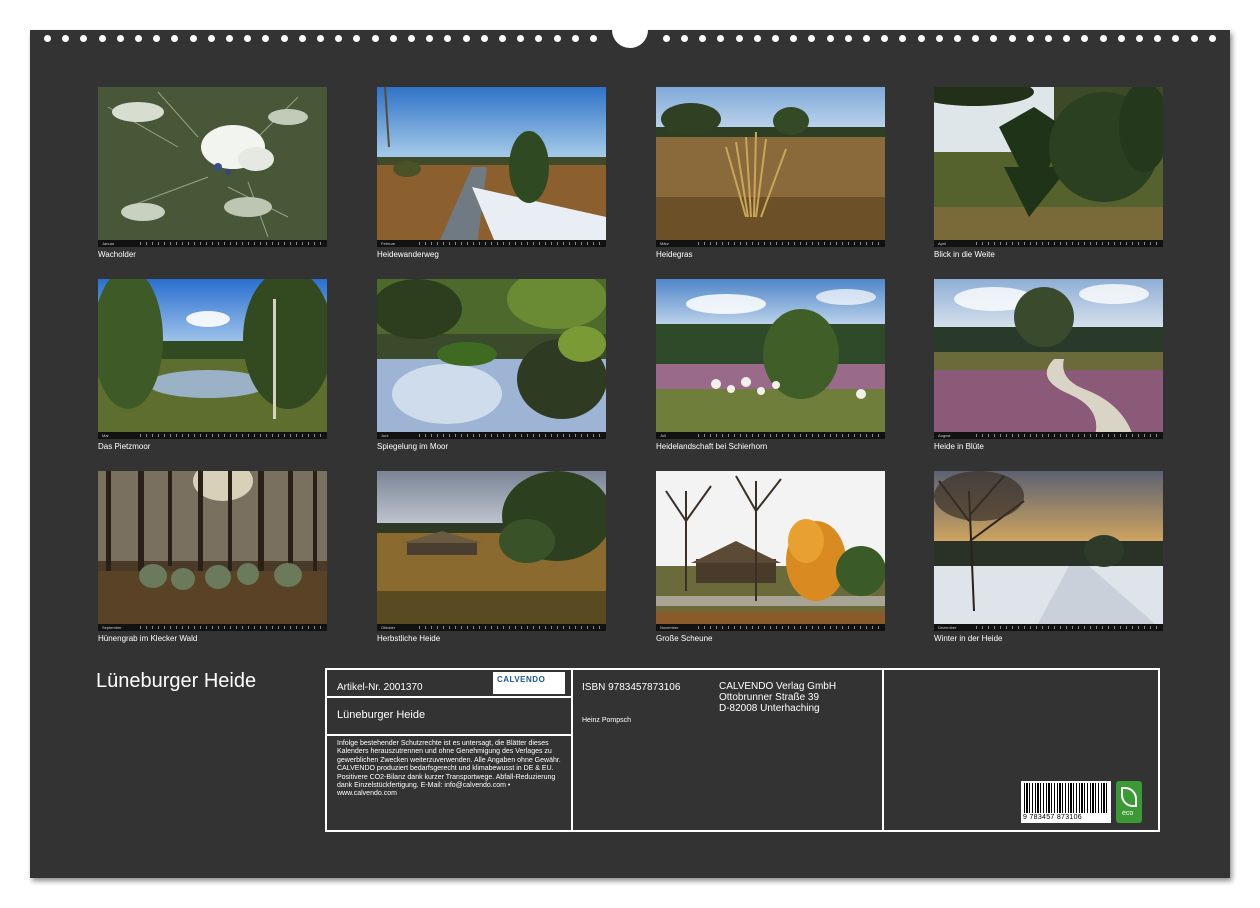 The height and width of the screenshot is (908, 1260). Describe the element at coordinates (147, 638) in the screenshot. I see `caption-september: Hünengrab im Klecker Wald` at that location.